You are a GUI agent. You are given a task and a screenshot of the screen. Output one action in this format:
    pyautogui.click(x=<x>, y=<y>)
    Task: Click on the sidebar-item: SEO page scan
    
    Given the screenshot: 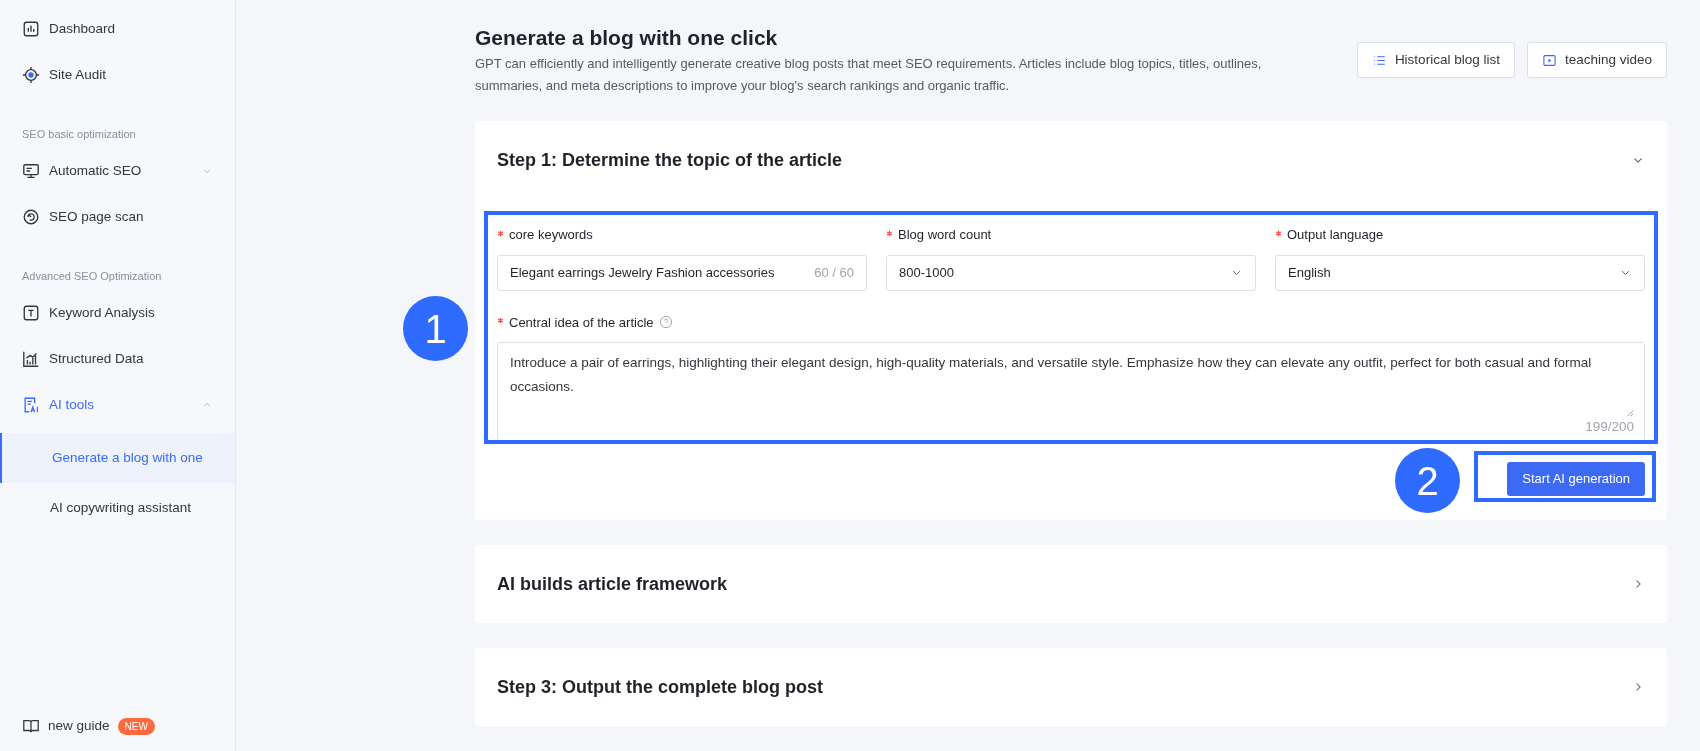 What is the action you would take?
    pyautogui.click(x=117, y=217)
    